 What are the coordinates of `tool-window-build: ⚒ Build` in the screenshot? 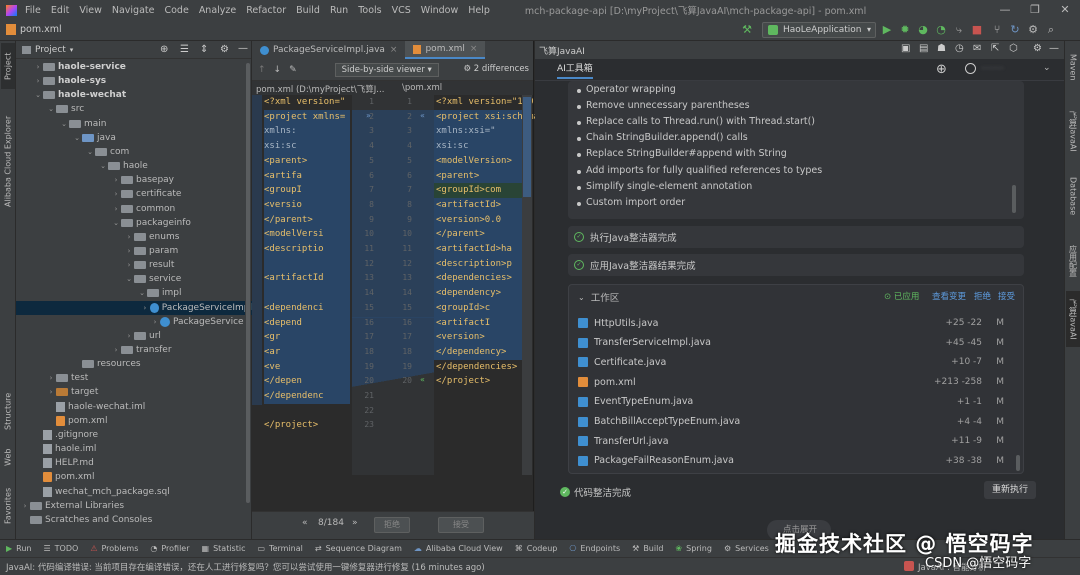 It's located at (647, 548).